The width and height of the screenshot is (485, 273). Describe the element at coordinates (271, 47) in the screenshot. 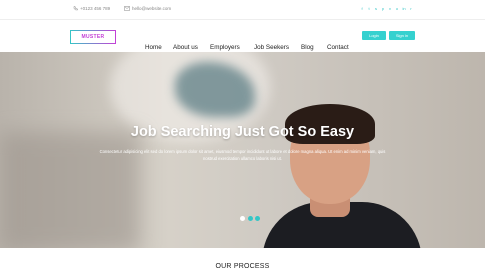

I see `nav-item-job-seekers: Job Seekers` at that location.